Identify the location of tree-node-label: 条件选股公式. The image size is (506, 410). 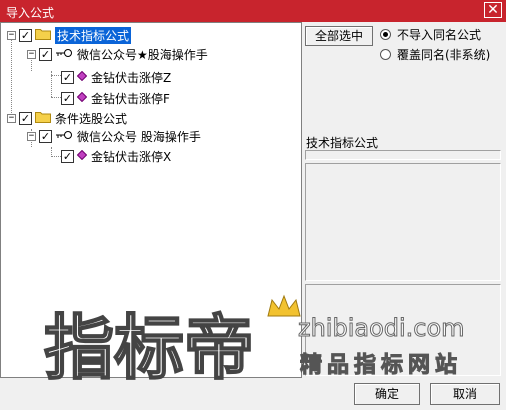
(91, 118).